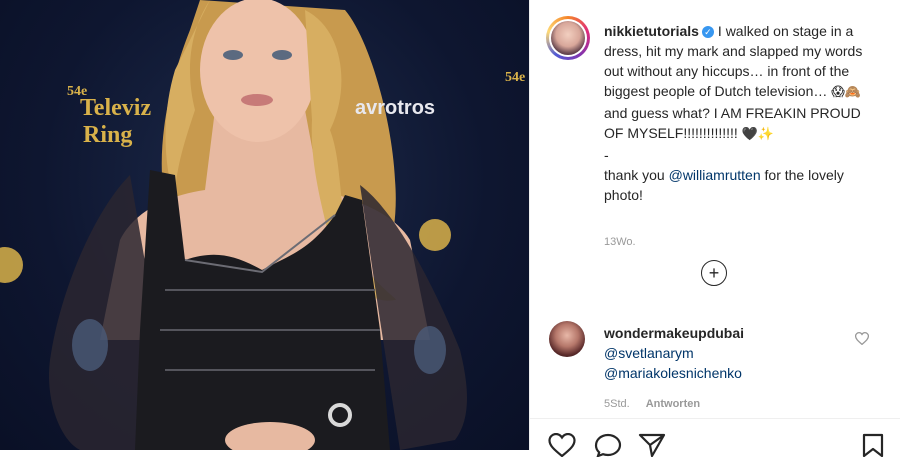 The width and height of the screenshot is (900, 457). I want to click on comment-button, so click(608, 445).